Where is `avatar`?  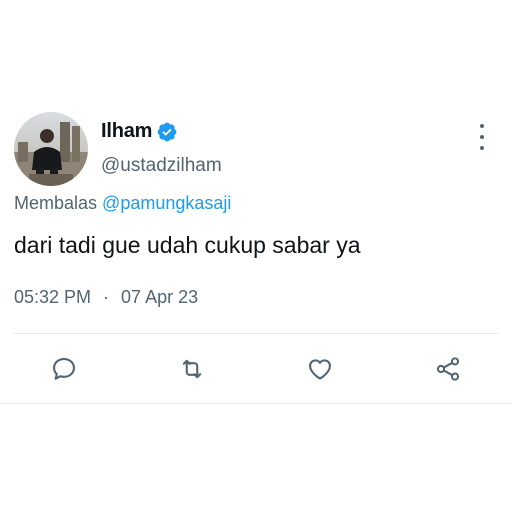
avatar is located at coordinates (51, 149).